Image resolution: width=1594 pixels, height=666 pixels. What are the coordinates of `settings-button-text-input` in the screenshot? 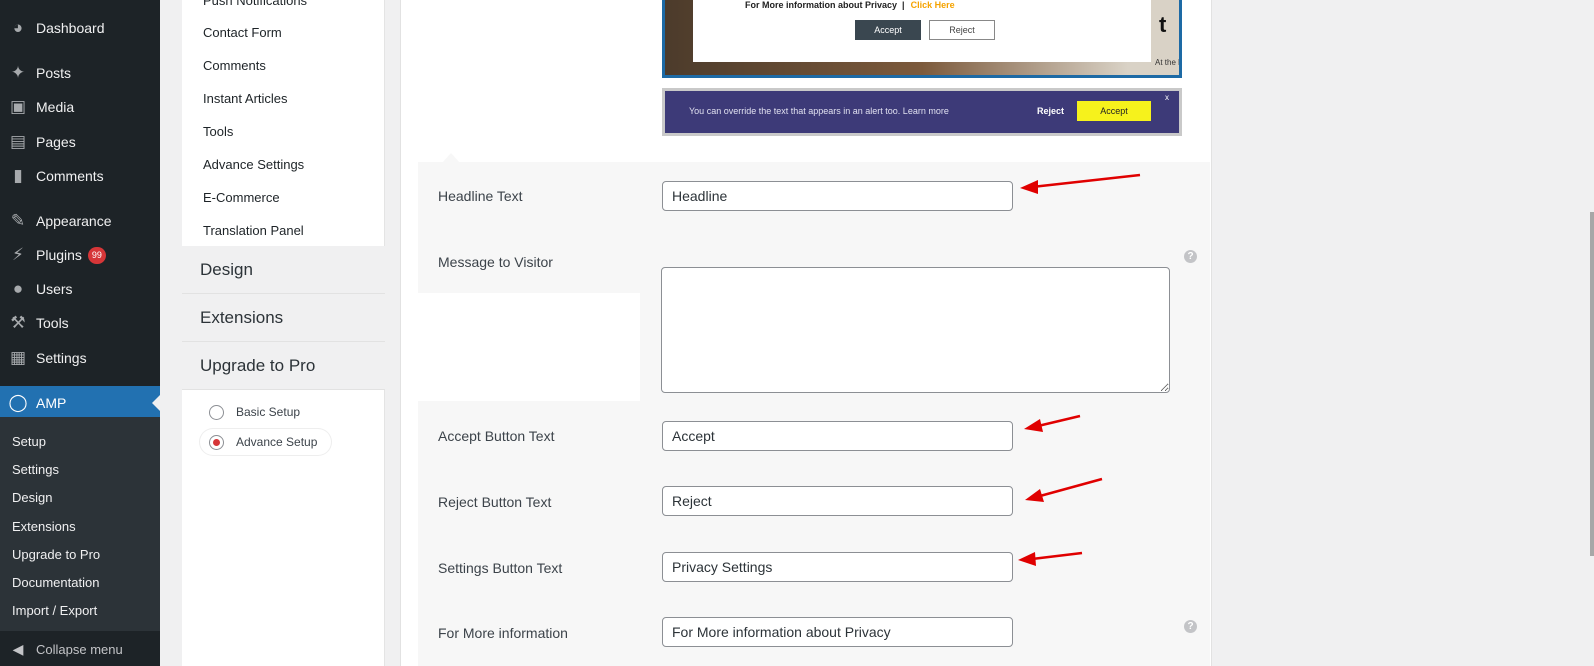 It's located at (837, 567).